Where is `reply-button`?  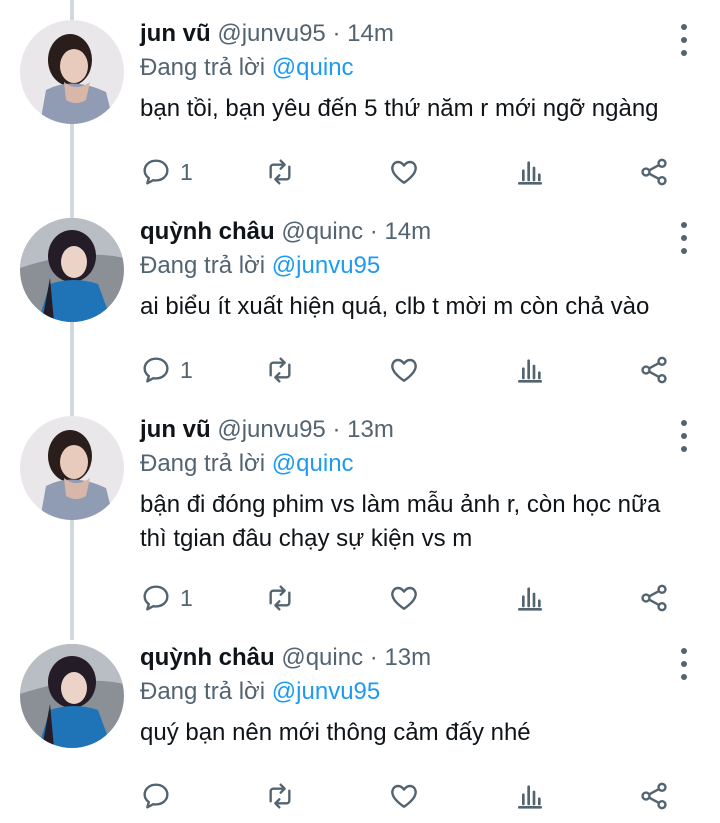
reply-button is located at coordinates (160, 796).